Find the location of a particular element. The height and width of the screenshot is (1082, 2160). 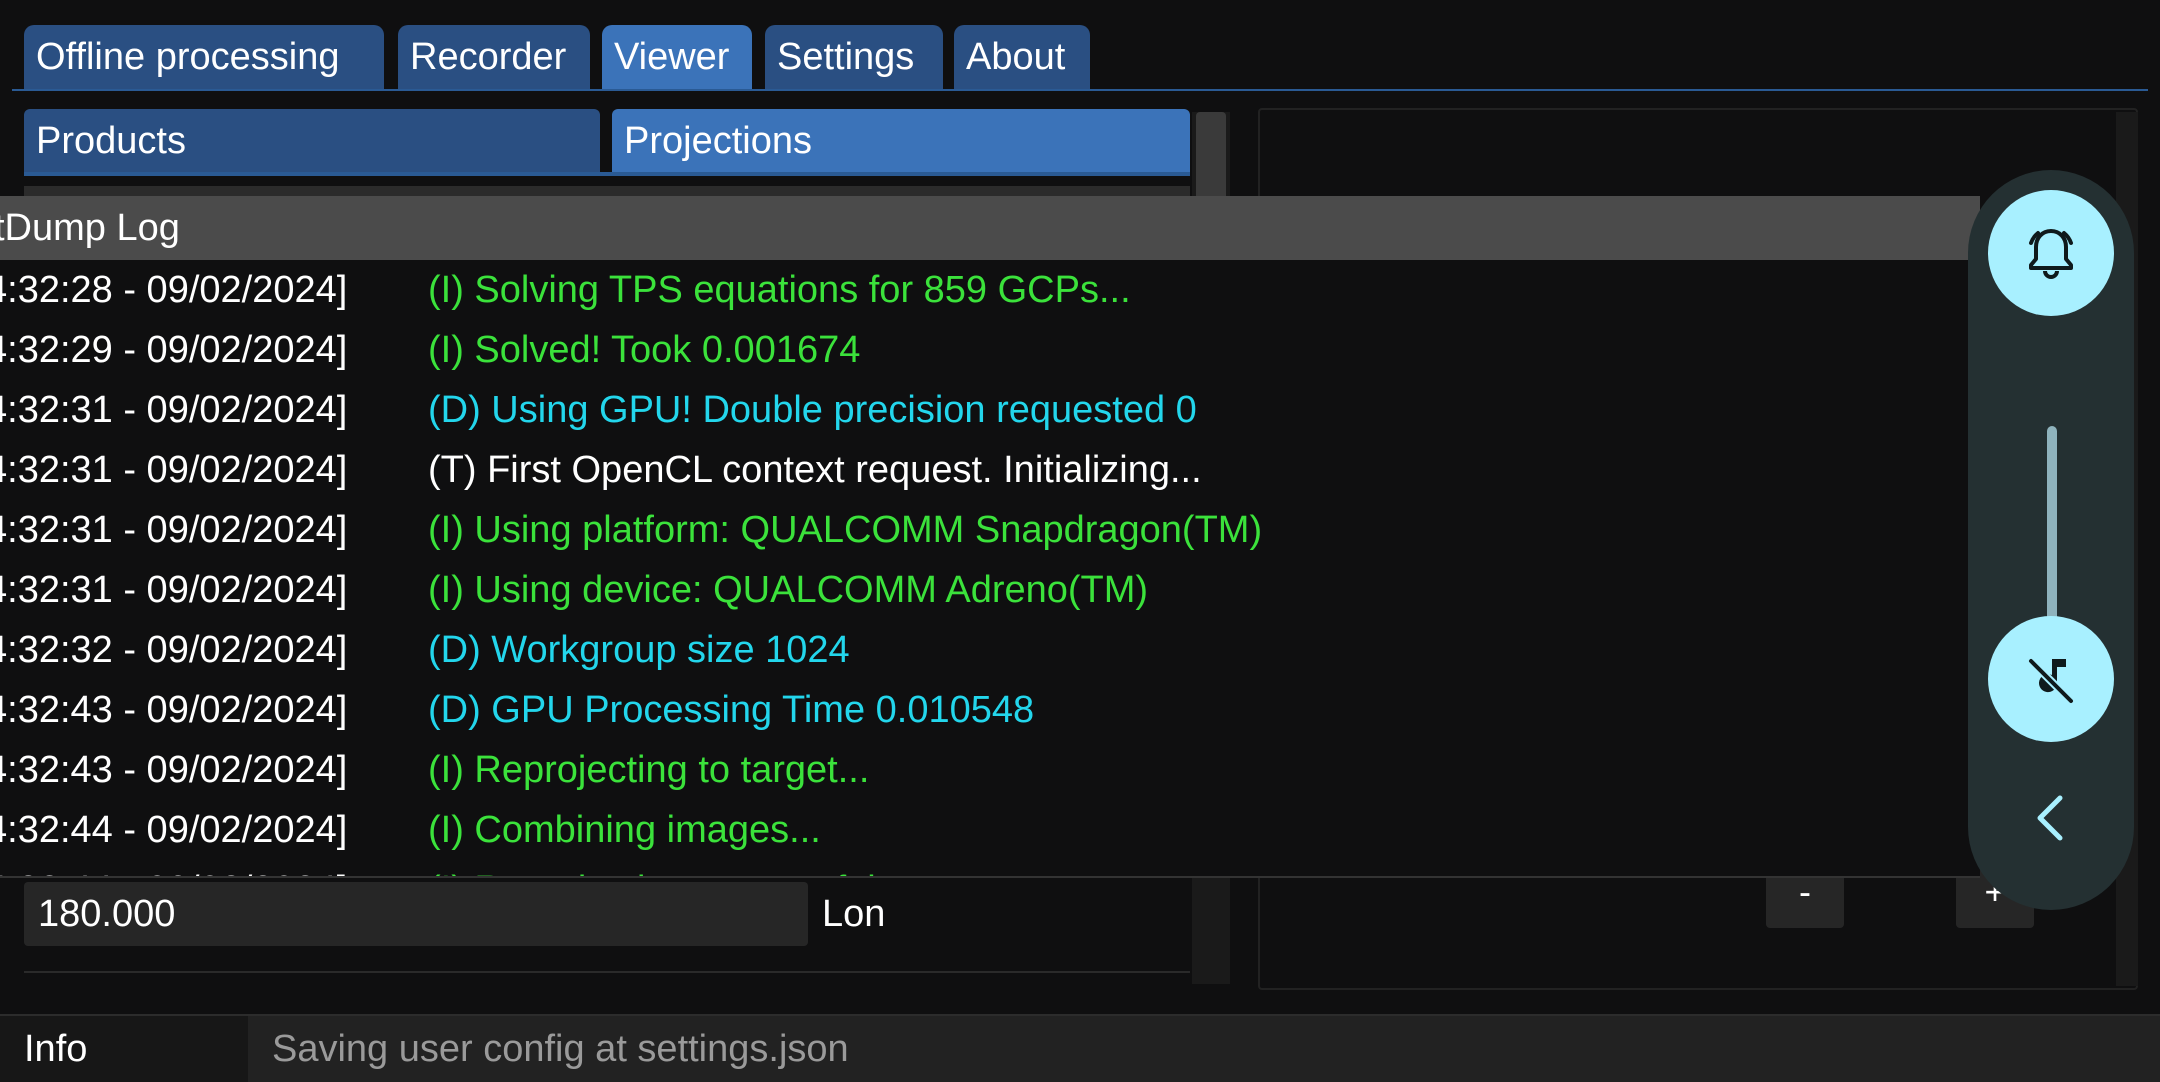

lon-label: Lon is located at coordinates (854, 914).